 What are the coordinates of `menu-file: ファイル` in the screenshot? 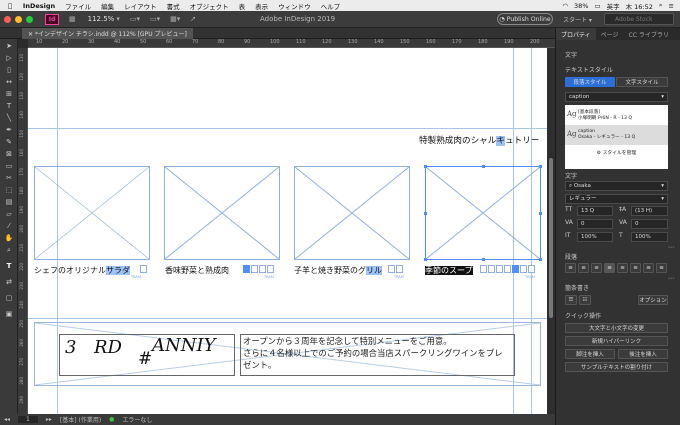 It's located at (78, 6).